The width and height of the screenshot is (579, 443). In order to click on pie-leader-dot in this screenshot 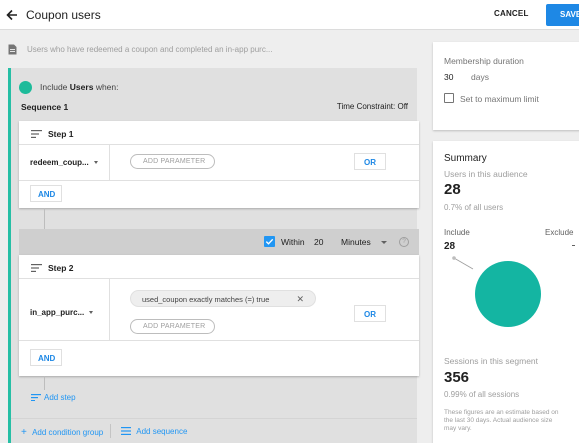, I will do `click(454, 258)`.